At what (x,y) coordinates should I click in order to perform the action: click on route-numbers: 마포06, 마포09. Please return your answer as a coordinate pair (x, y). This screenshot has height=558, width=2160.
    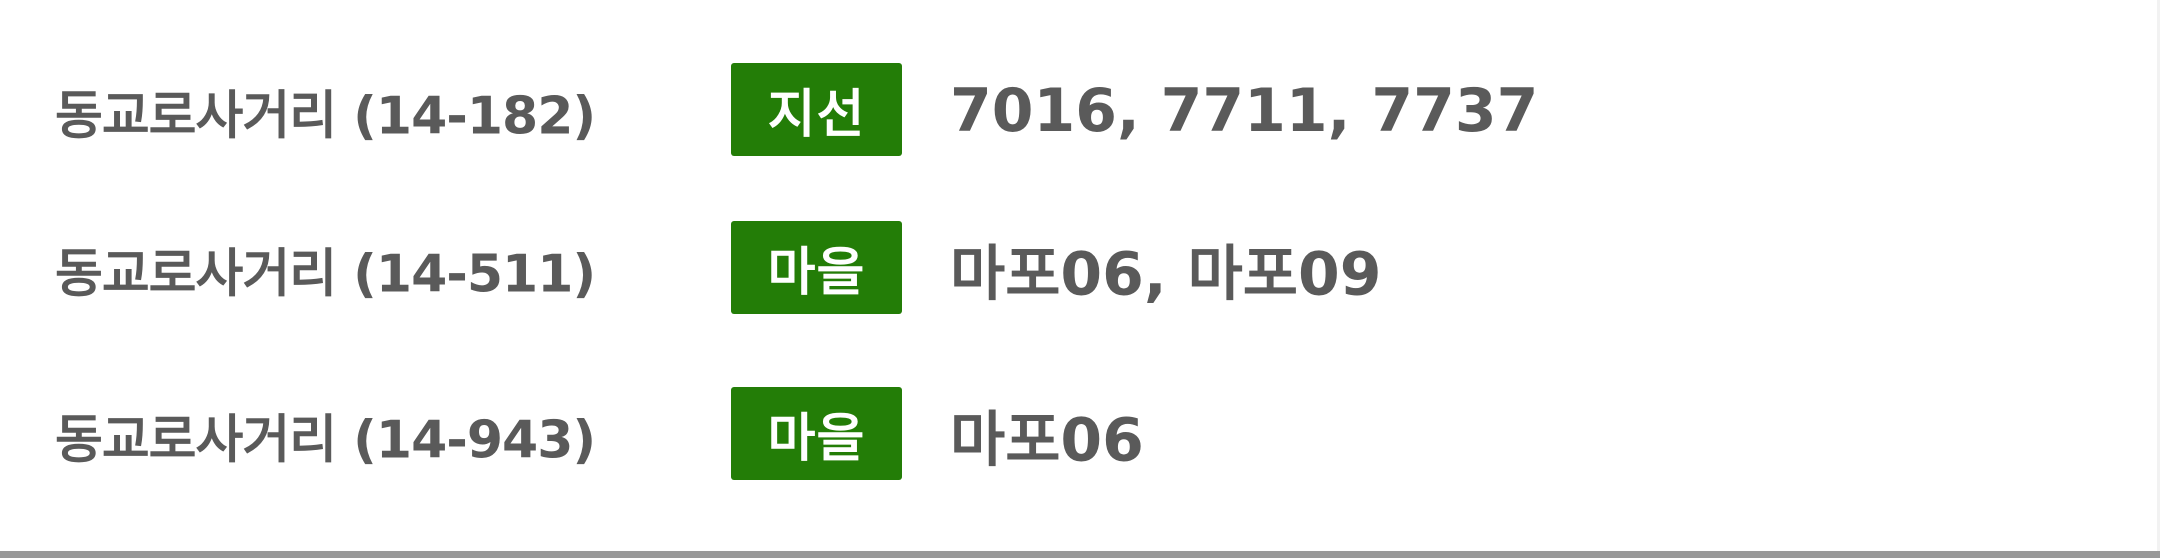
    Looking at the image, I should click on (1166, 274).